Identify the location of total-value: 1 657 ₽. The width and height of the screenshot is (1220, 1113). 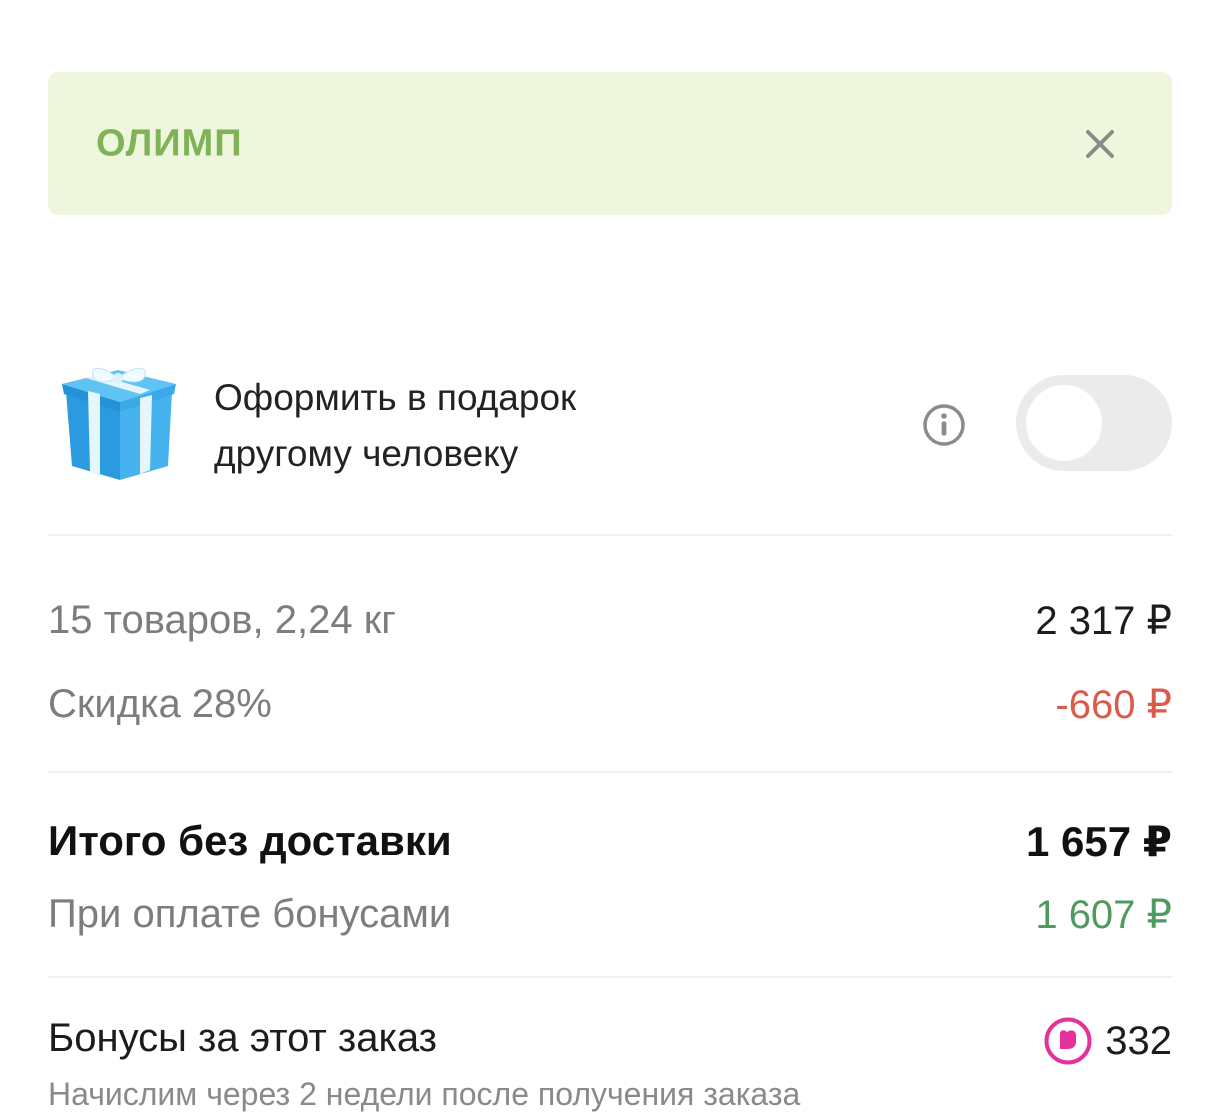
(1099, 841).